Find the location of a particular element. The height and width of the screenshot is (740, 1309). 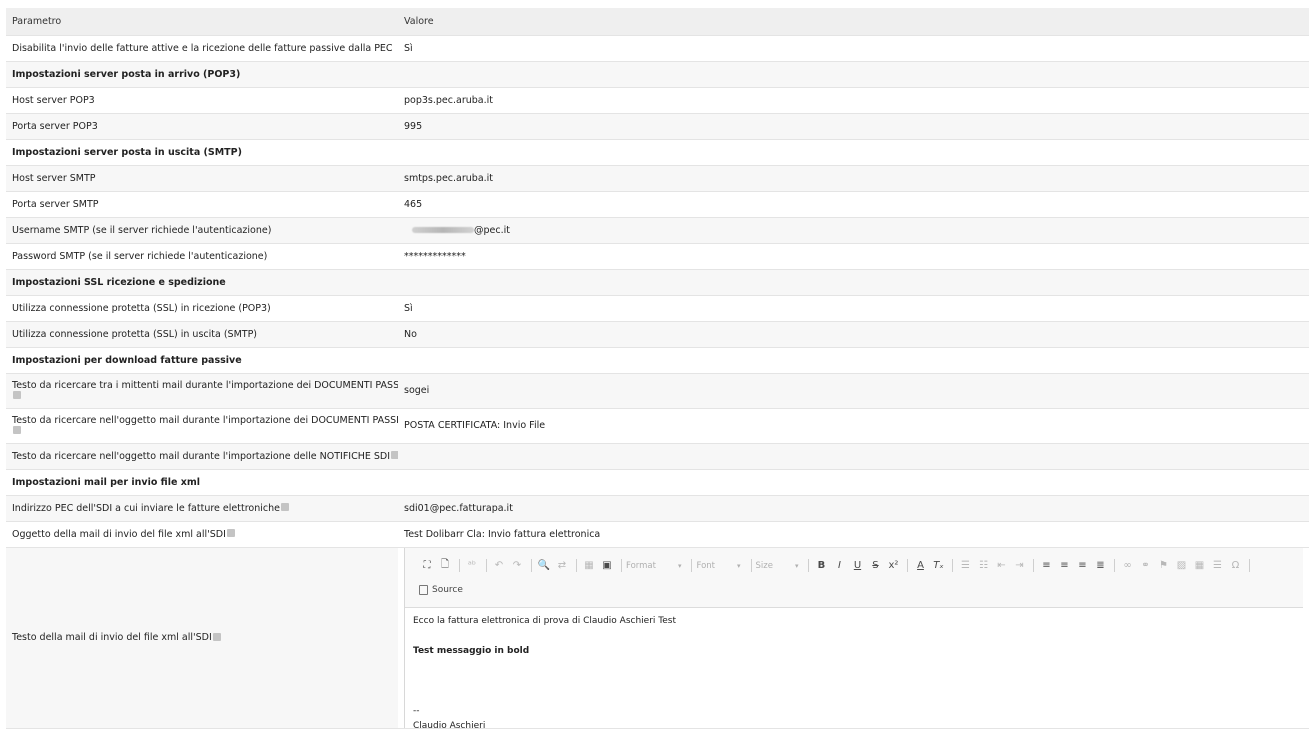

outdent-icon: ⇤ is located at coordinates (1001, 565).